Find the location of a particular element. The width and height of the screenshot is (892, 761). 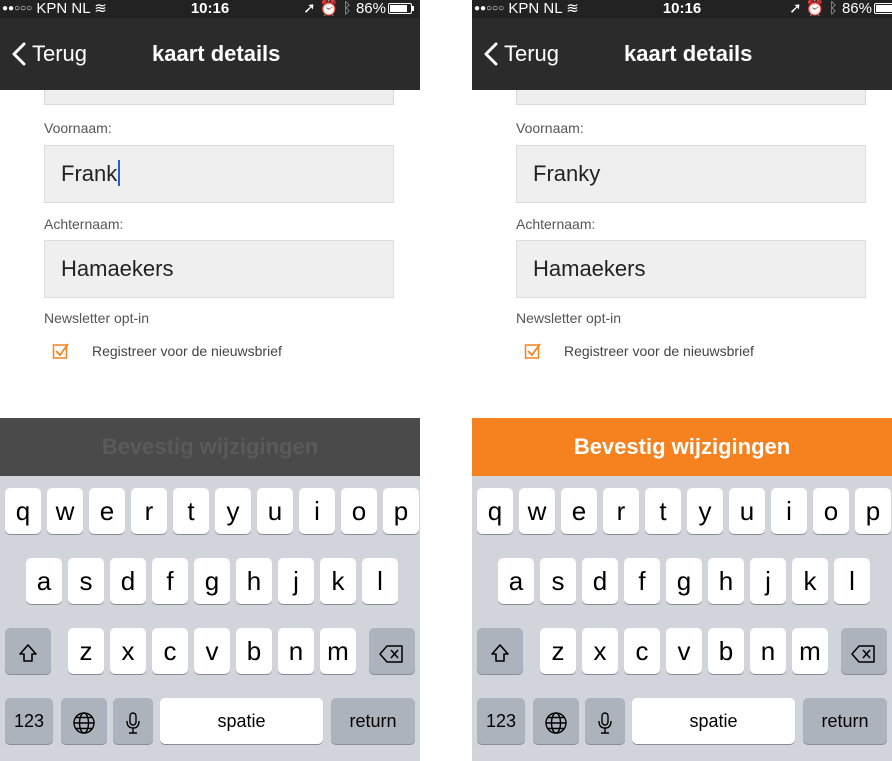

alarm-icon: ⏰ is located at coordinates (815, 8).